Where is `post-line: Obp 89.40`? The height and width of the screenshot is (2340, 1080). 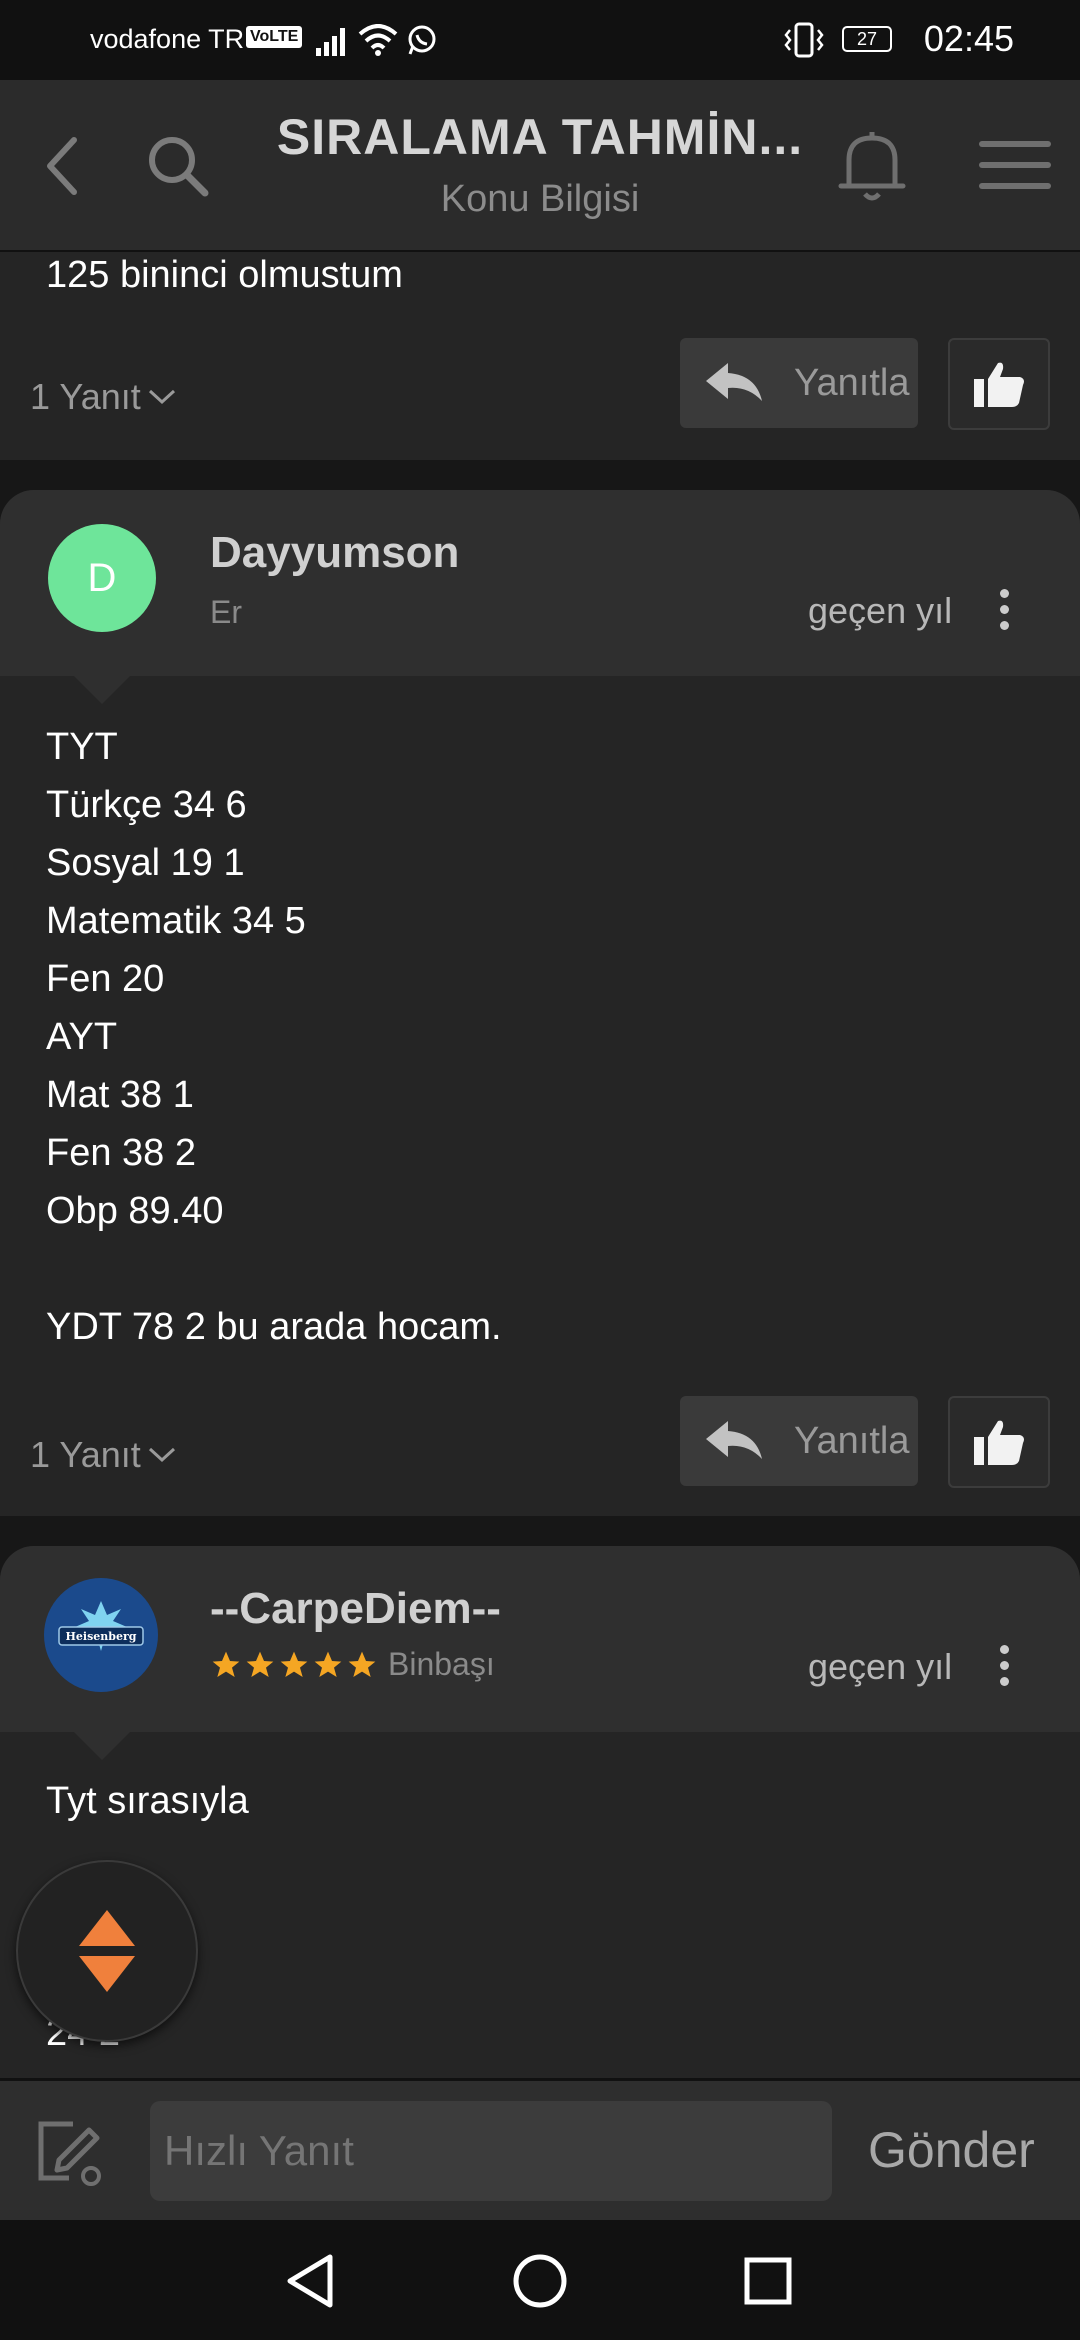 post-line: Obp 89.40 is located at coordinates (135, 1211).